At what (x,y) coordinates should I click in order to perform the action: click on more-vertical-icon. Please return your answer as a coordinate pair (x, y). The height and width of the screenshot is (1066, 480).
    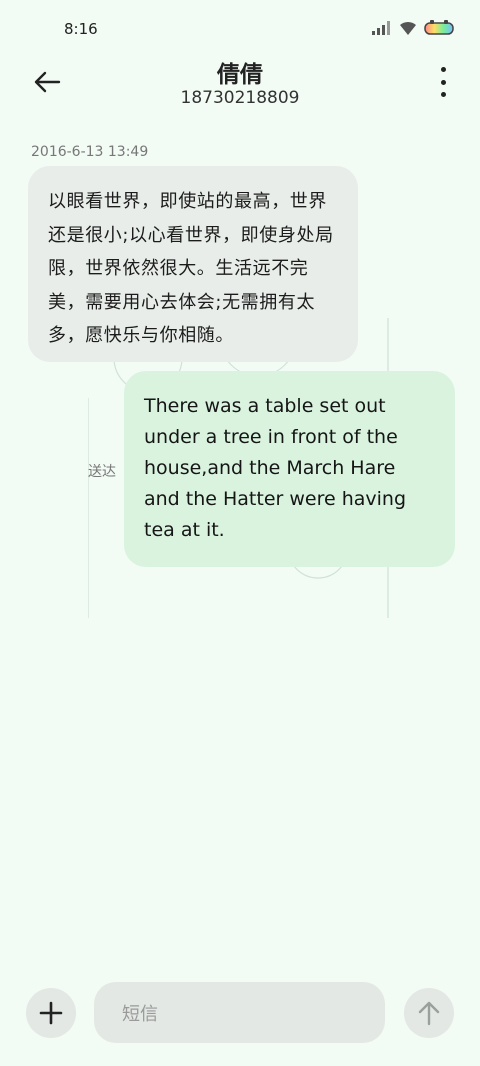
    Looking at the image, I should click on (443, 69).